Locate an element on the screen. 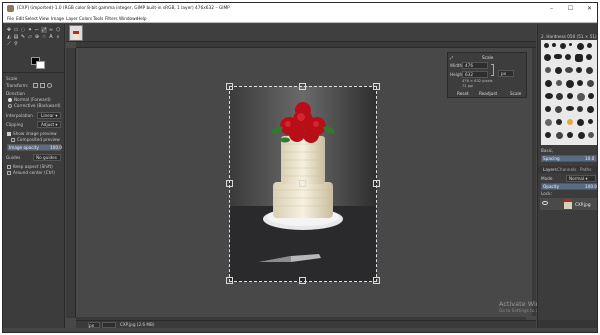 Image resolution: width=600 pixels, height=335 pixels. menu-filters: Filters is located at coordinates (111, 18).